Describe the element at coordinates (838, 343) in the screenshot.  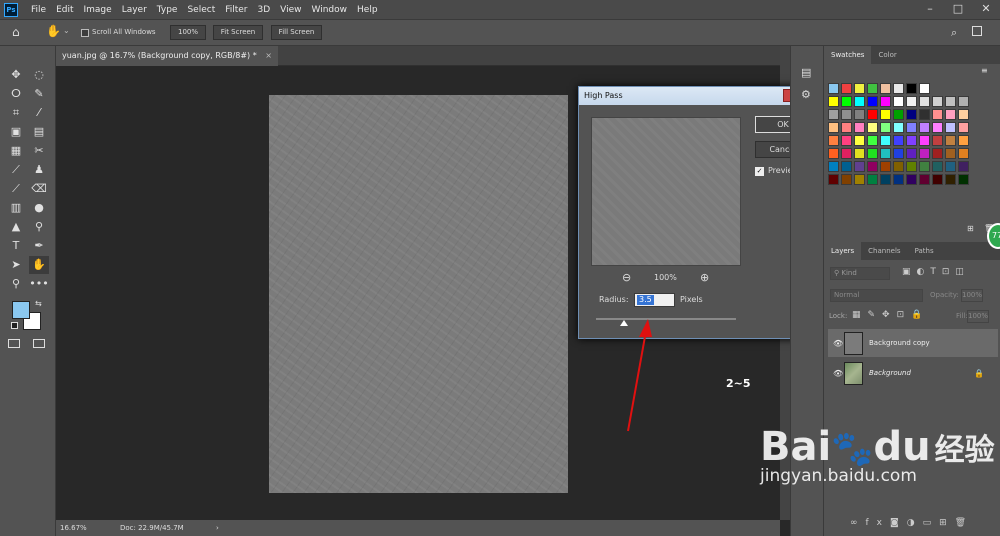
I see `visibility-eye-icon: 👁` at that location.